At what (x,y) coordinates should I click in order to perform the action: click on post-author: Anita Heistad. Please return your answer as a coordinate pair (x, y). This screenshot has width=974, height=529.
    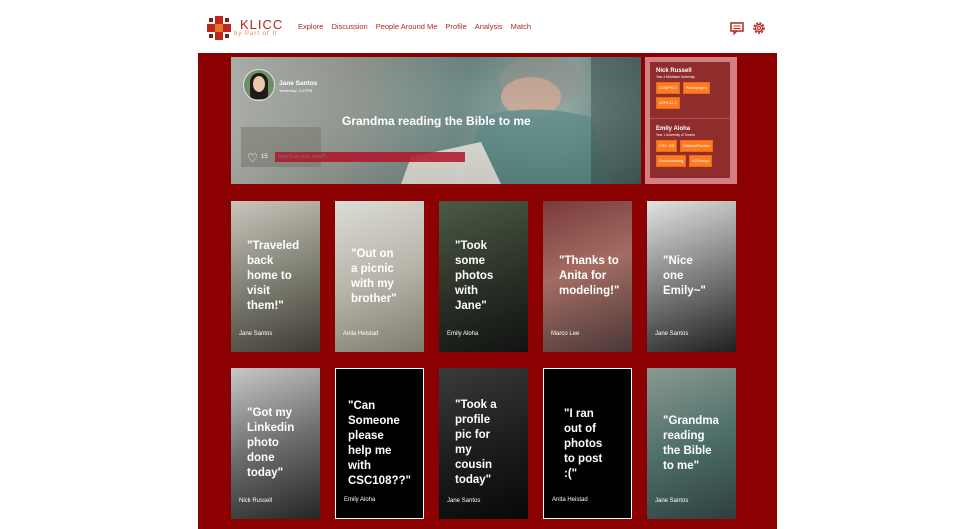
    Looking at the image, I should click on (570, 500).